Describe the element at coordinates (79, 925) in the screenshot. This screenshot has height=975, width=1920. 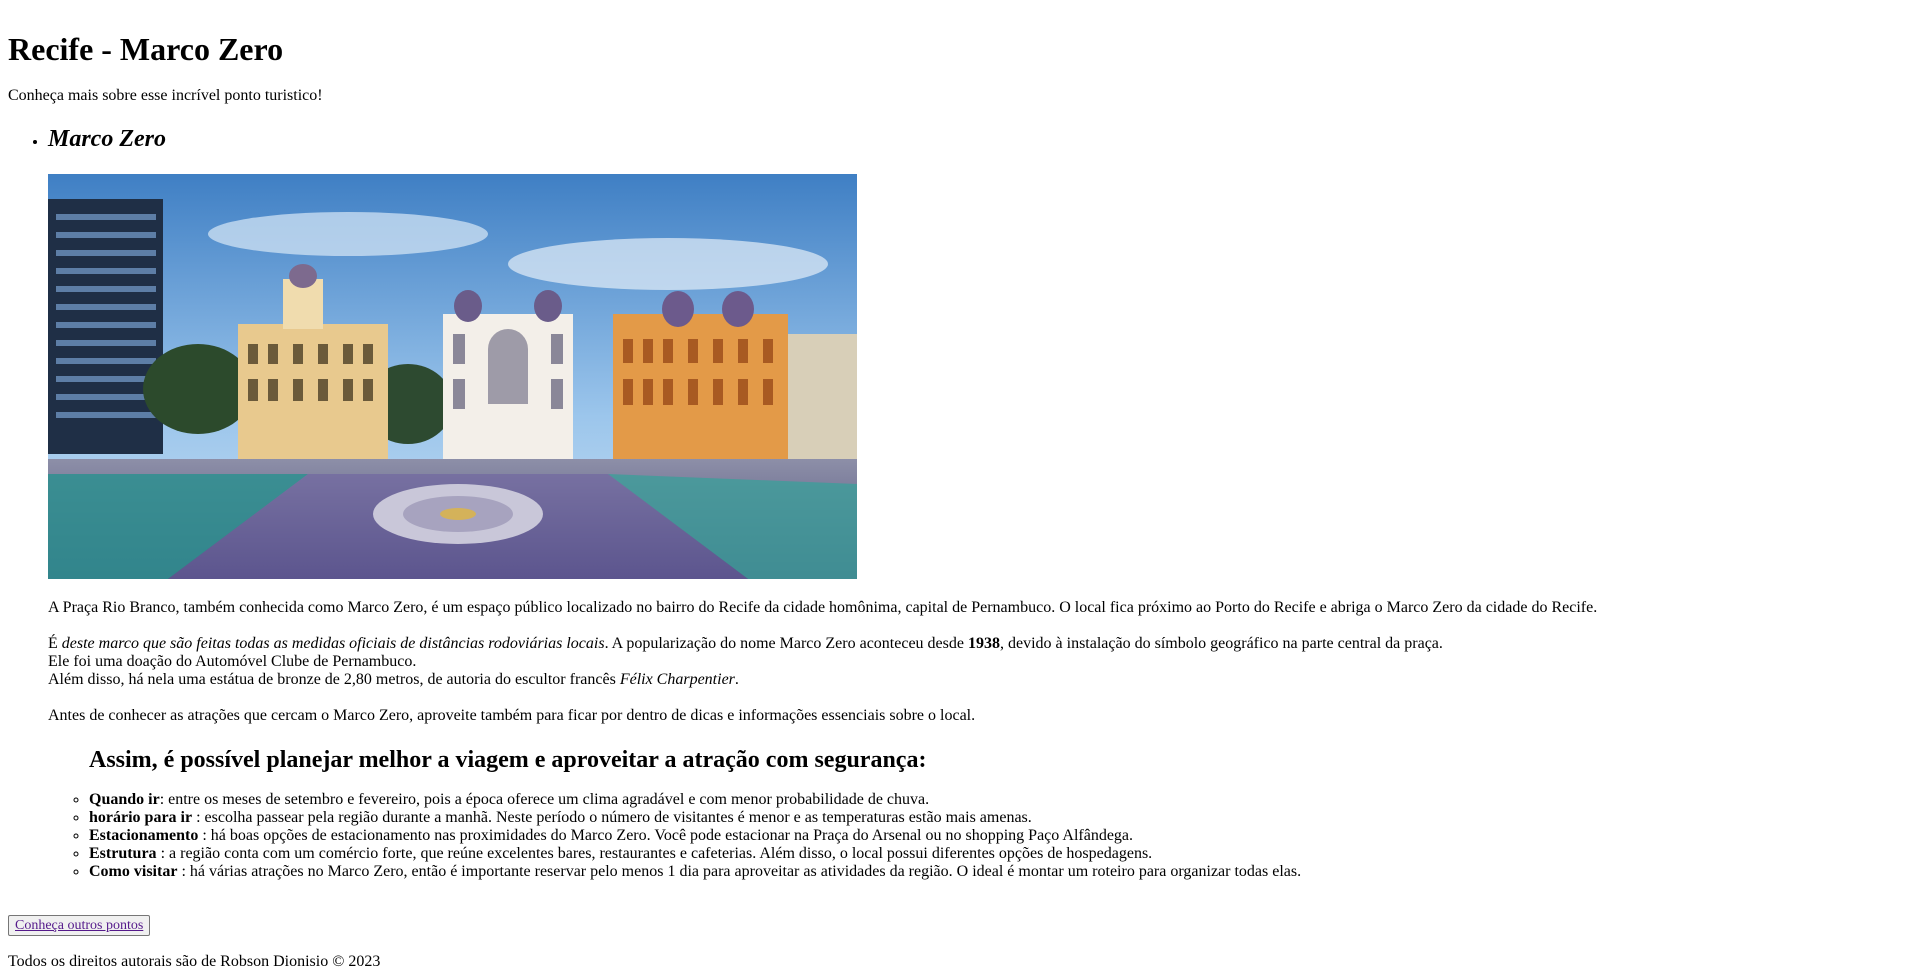
I see `other-points-button: Conheça outros pontos` at that location.